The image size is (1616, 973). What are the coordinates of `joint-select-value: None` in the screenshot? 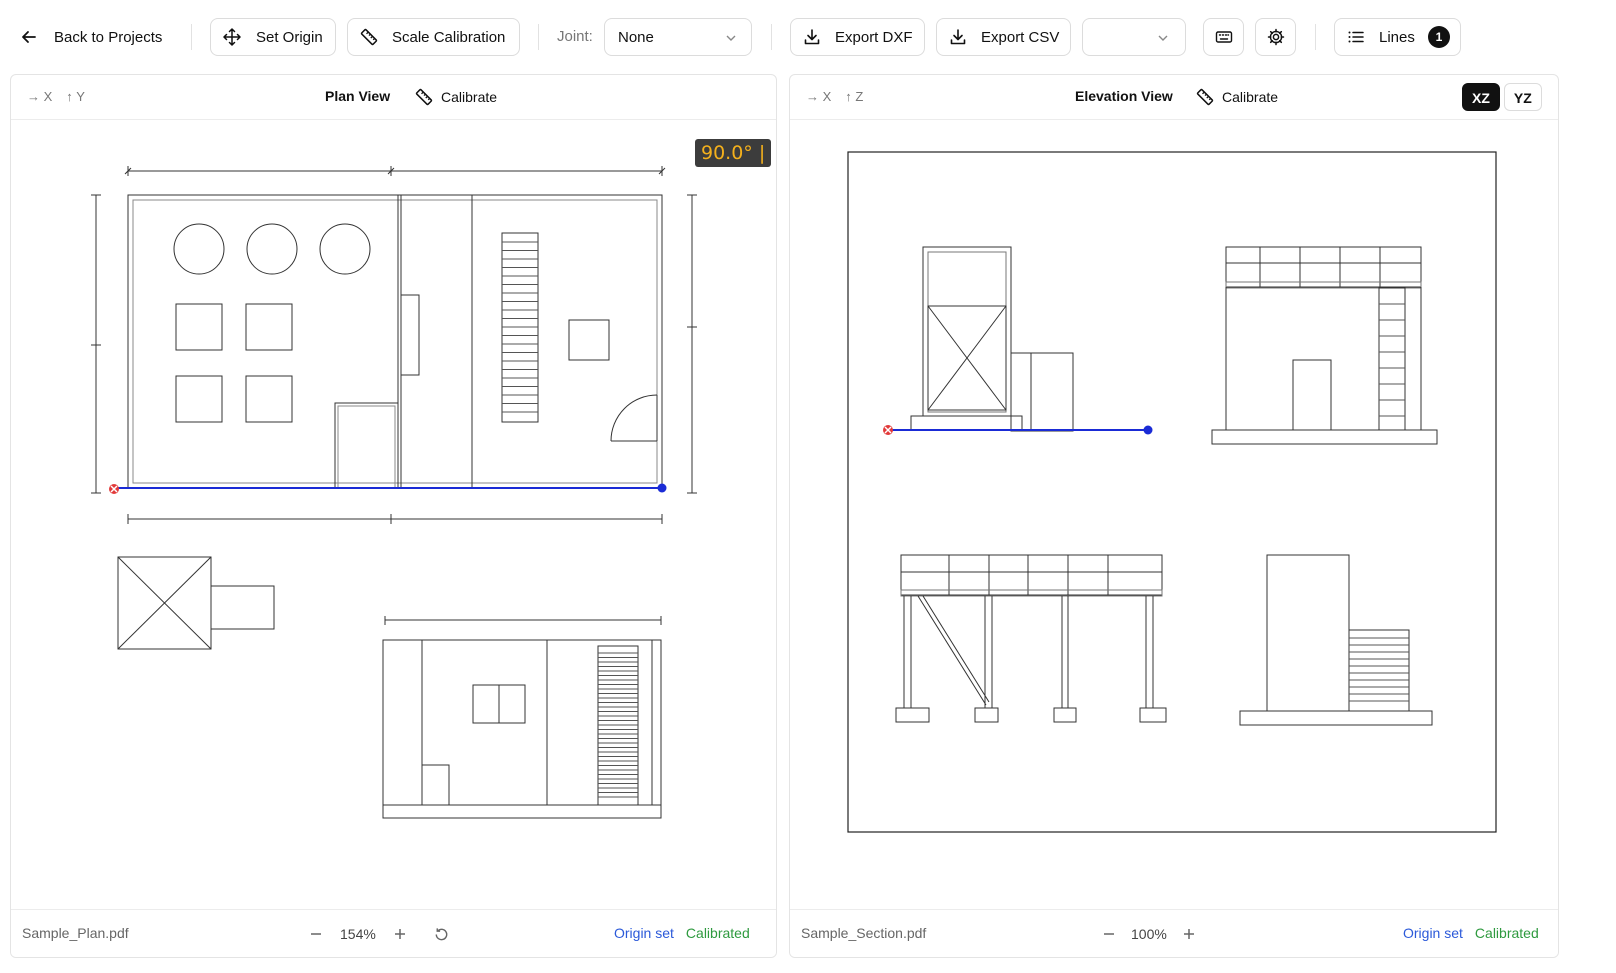 It's located at (636, 37).